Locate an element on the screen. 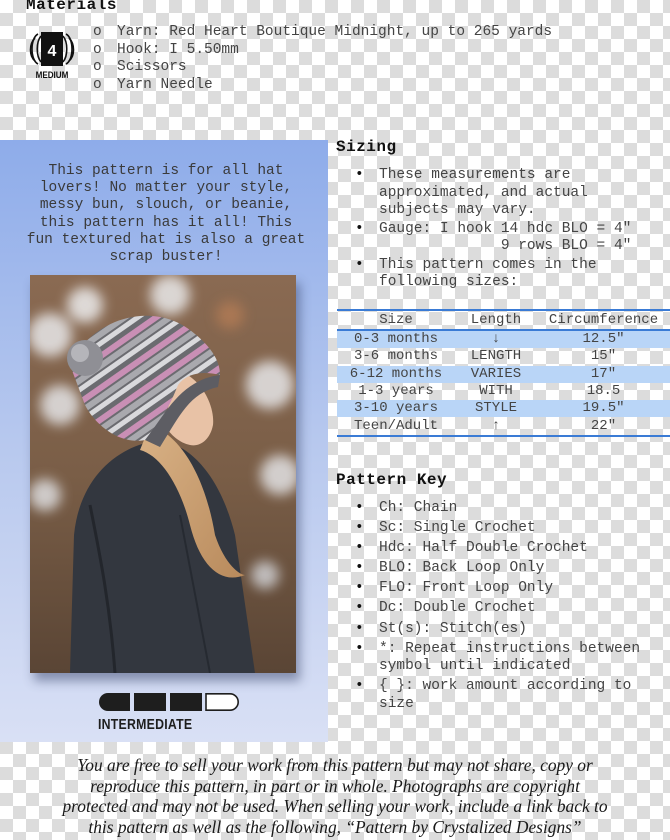  pattern-key-item: • Dc: Double Crochet is located at coordinates (502, 609).